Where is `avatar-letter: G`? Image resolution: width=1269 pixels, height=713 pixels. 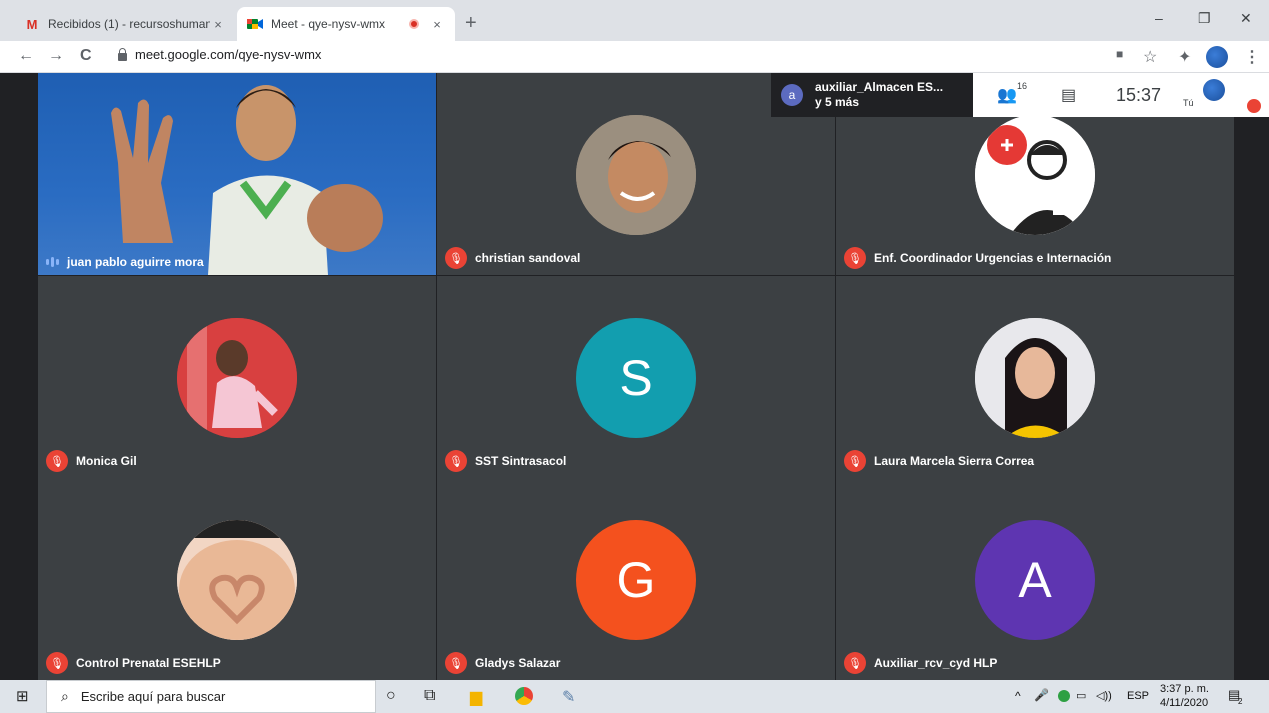 avatar-letter: G is located at coordinates (636, 580).